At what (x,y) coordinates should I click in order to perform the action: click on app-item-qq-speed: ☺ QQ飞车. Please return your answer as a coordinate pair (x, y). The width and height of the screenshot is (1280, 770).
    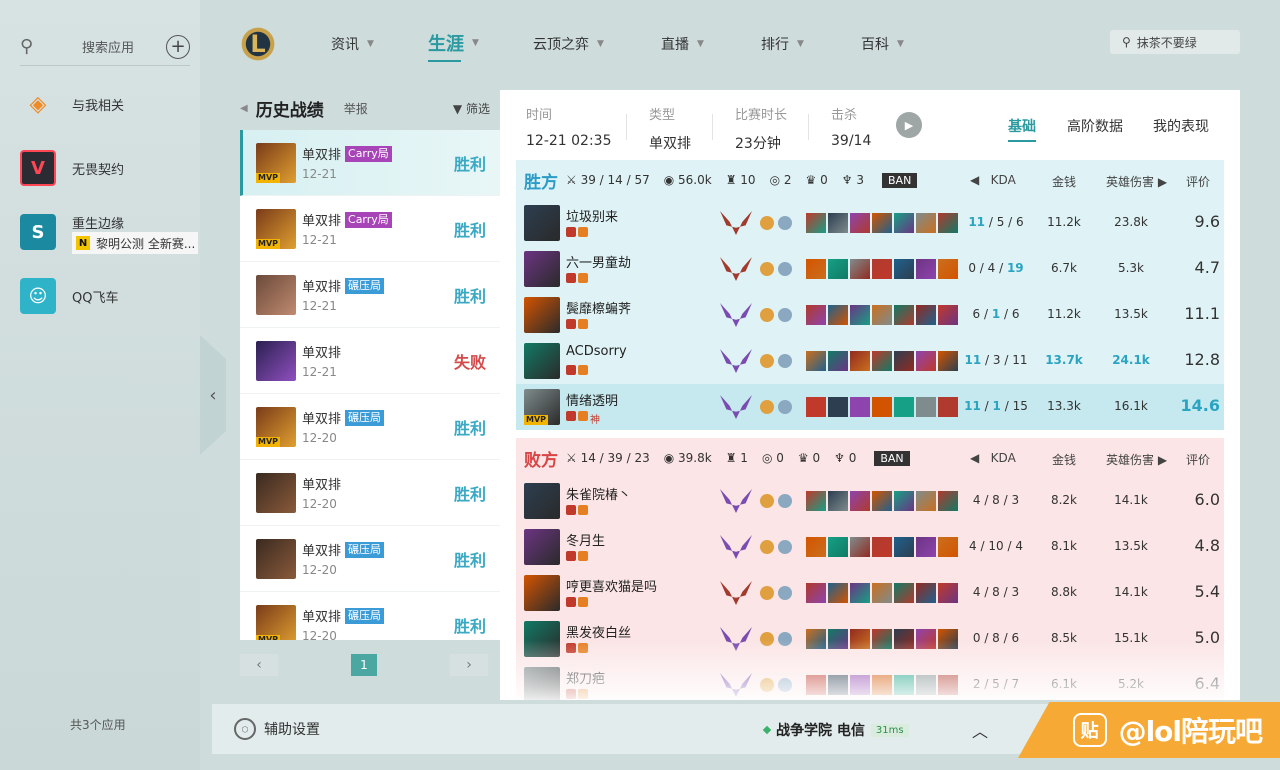
    Looking at the image, I should click on (110, 296).